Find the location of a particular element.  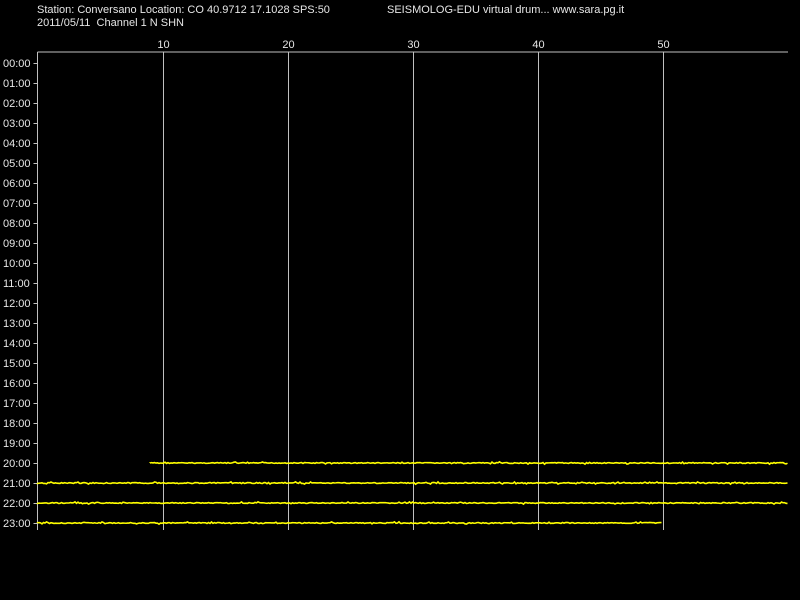

y-tick-label-0400: 04:00 is located at coordinates (17, 144).